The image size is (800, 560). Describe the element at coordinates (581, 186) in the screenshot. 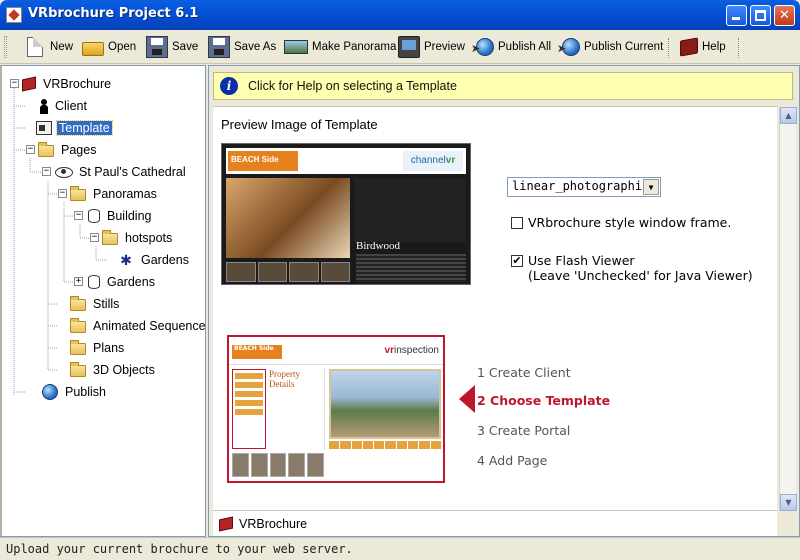

I see `template-select-value: linear_photographic` at that location.